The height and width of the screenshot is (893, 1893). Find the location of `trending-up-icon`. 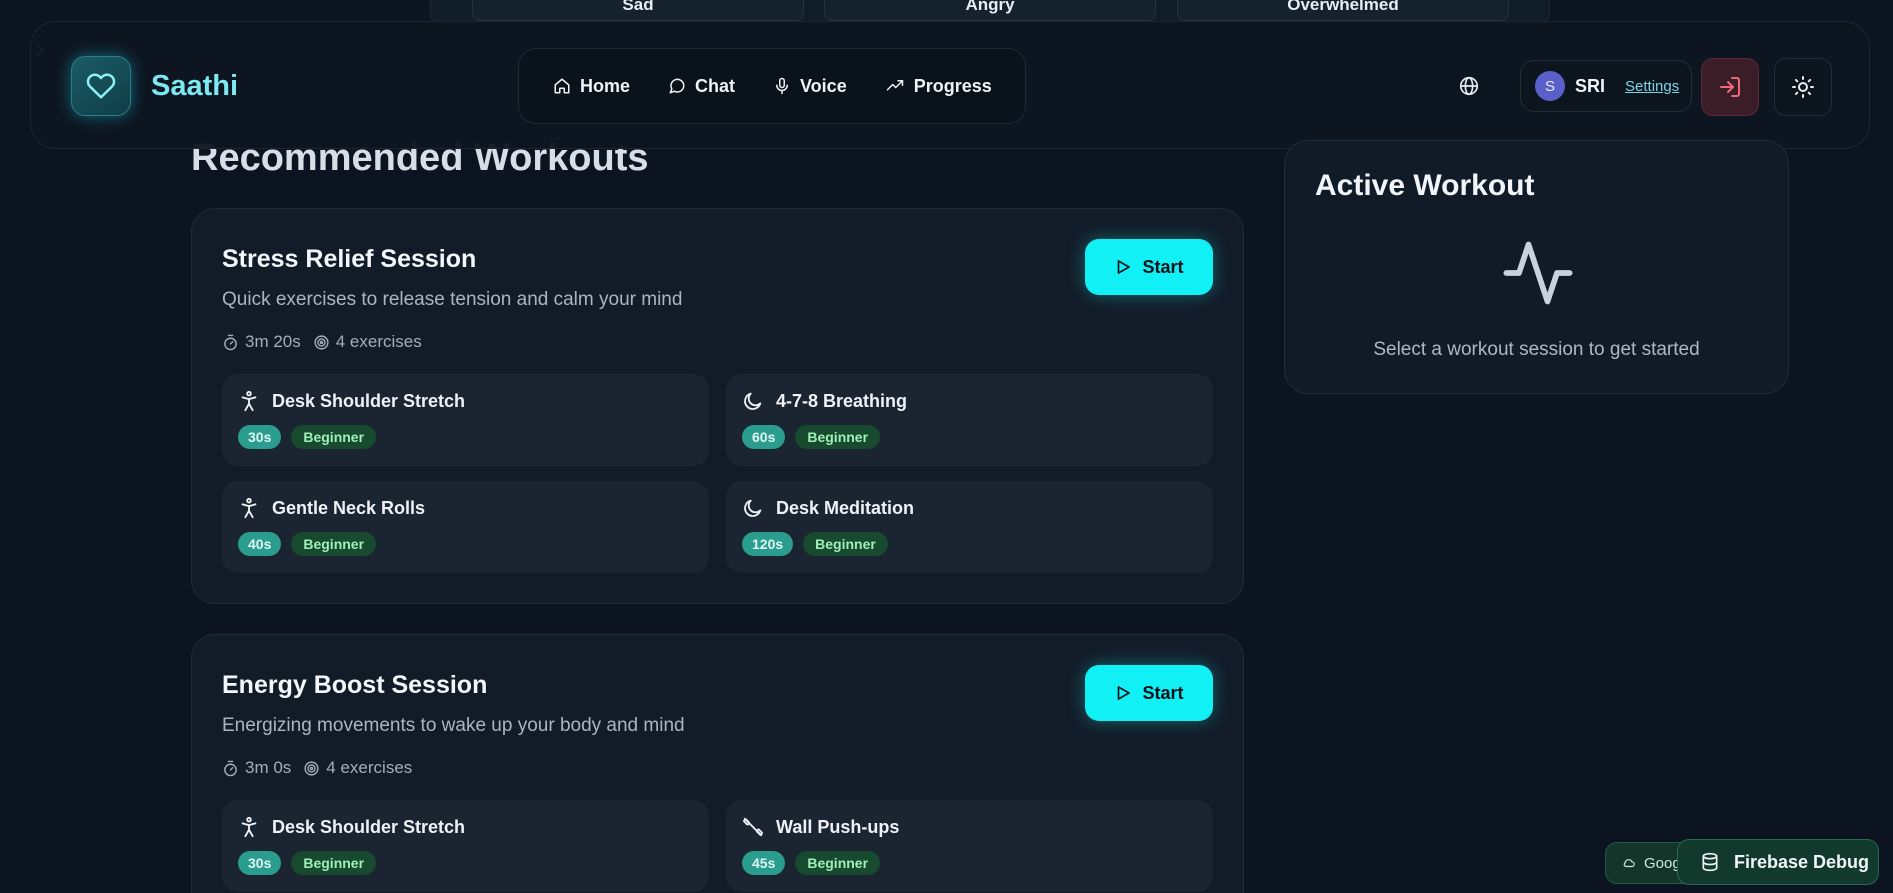

trending-up-icon is located at coordinates (894, 85).